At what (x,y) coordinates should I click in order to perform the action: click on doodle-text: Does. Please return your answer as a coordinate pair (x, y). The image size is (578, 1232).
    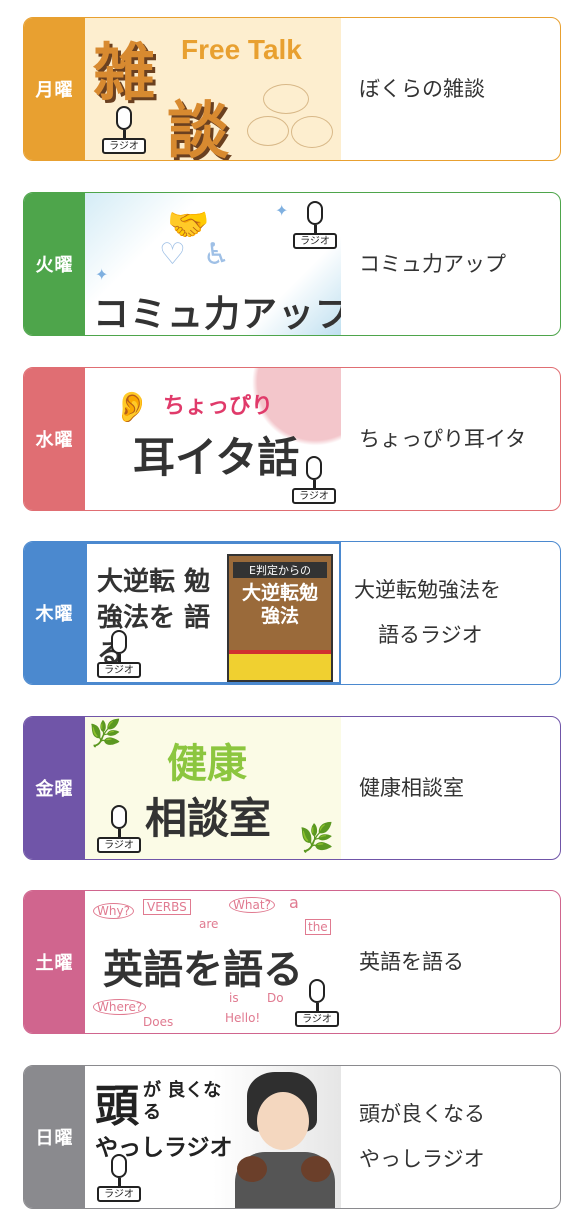
    Looking at the image, I should click on (158, 1022).